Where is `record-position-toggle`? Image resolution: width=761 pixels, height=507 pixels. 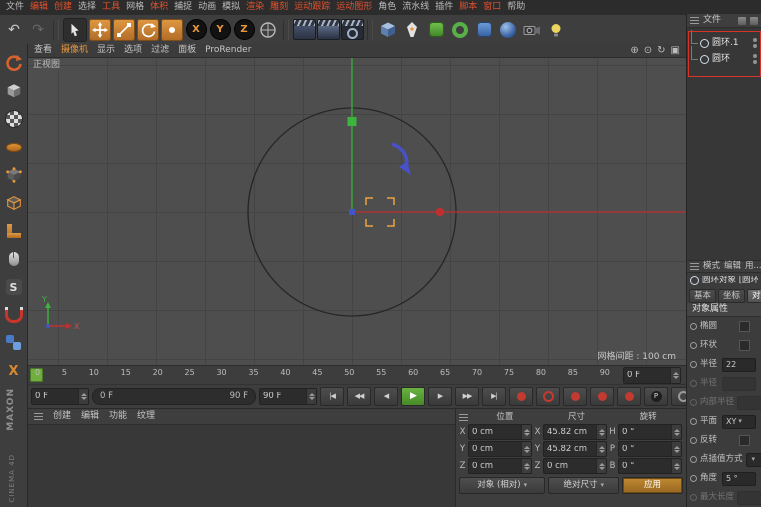
record-position-toggle is located at coordinates (575, 396).